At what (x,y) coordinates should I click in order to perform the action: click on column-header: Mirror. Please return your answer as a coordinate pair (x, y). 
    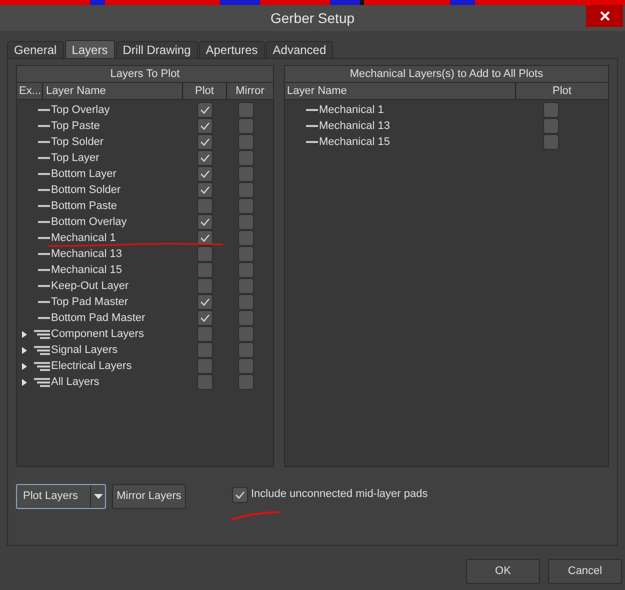
    Looking at the image, I should click on (249, 91).